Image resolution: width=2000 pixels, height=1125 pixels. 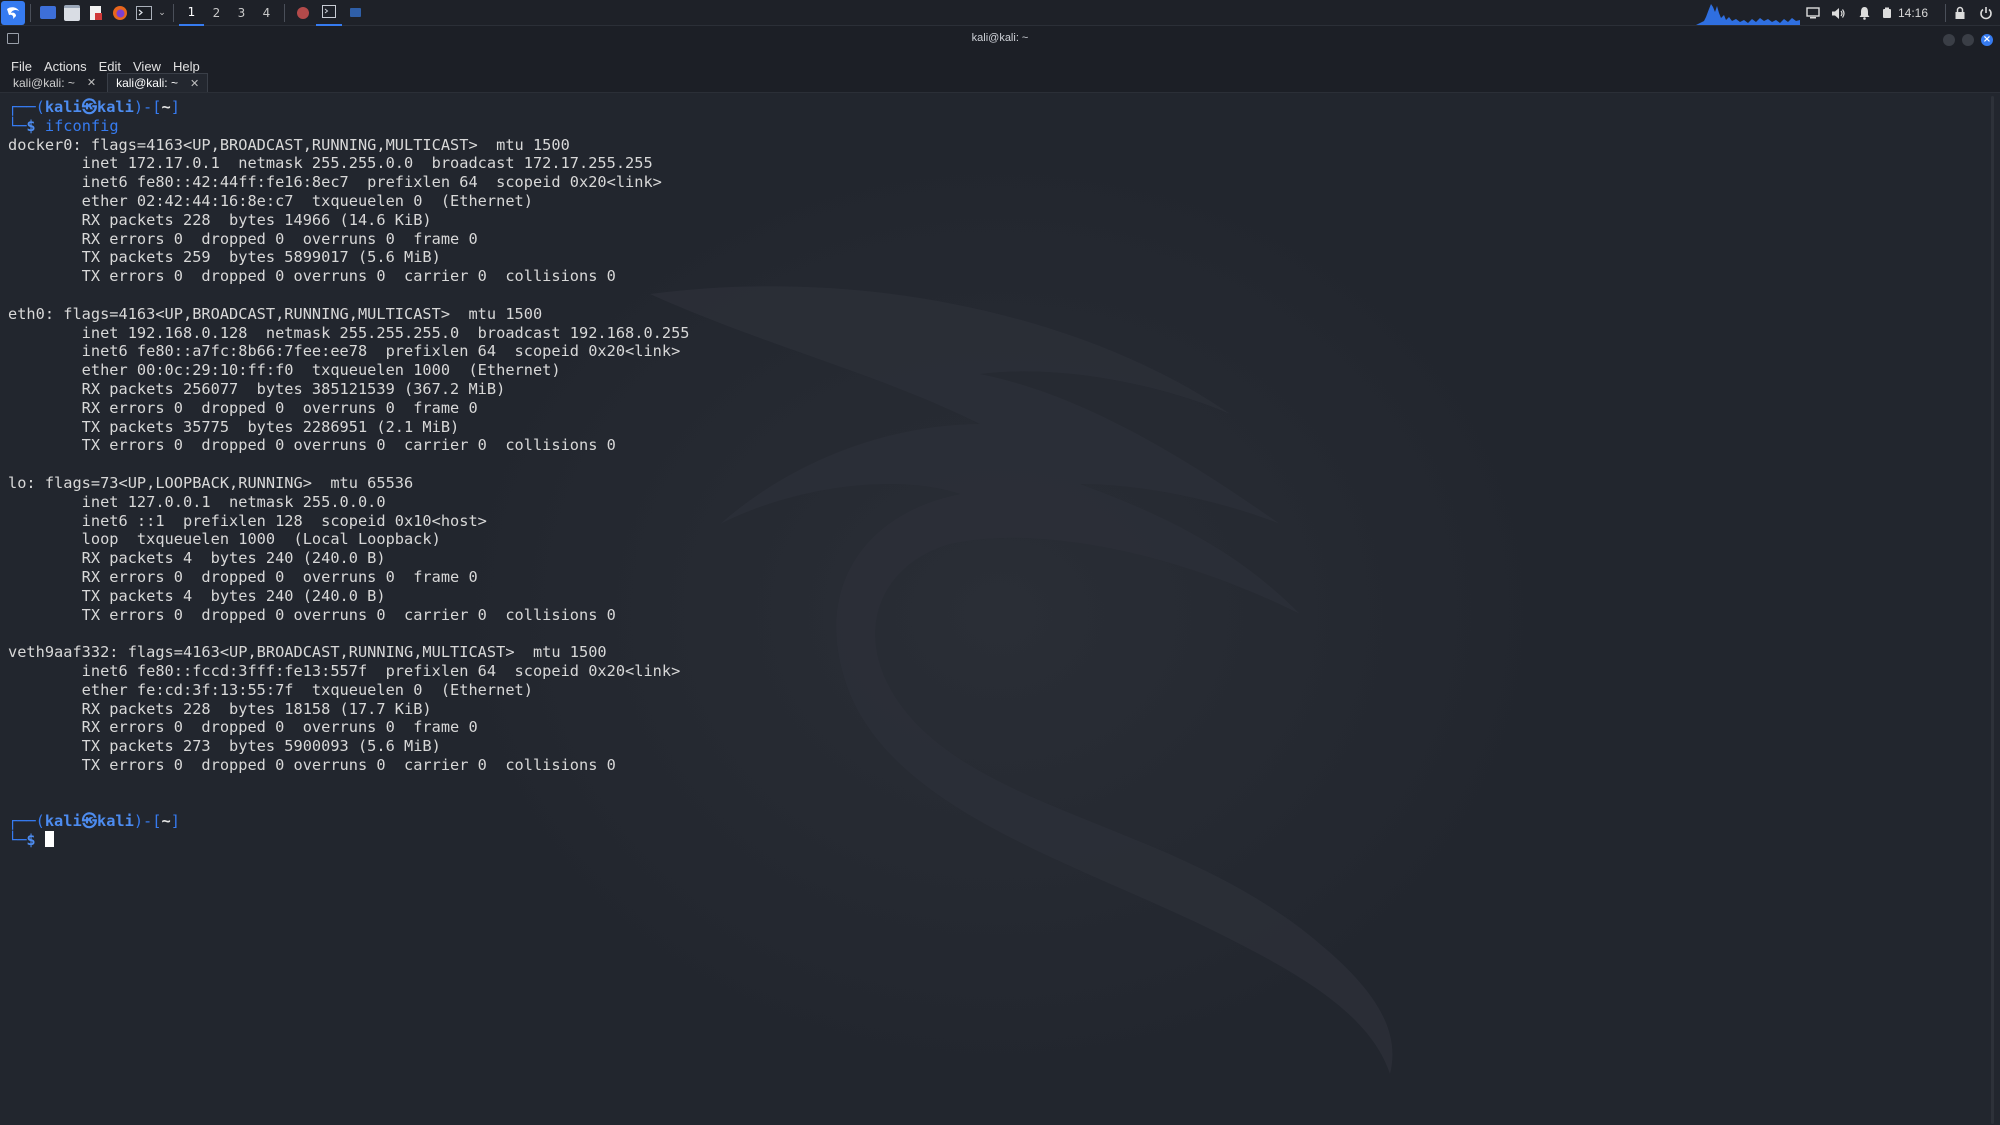 I want to click on output-line: RX packets 228 bytes 14966 (14.6 KiB), so click(x=220, y=219).